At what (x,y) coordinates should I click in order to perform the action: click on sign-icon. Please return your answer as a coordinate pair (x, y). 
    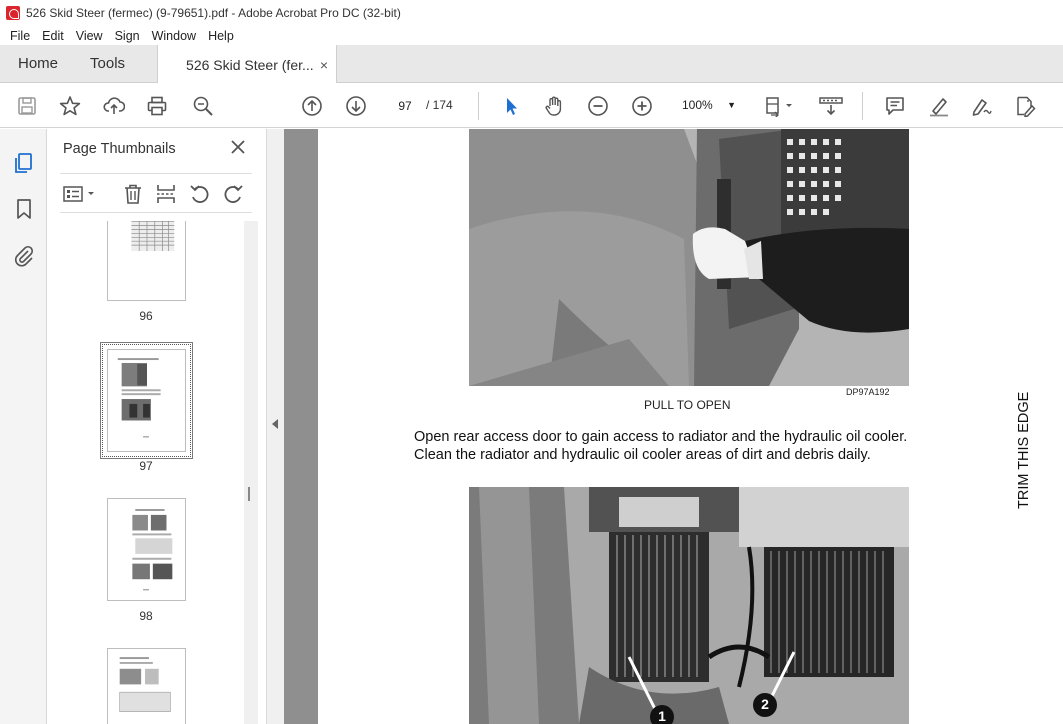
    Looking at the image, I should click on (981, 106).